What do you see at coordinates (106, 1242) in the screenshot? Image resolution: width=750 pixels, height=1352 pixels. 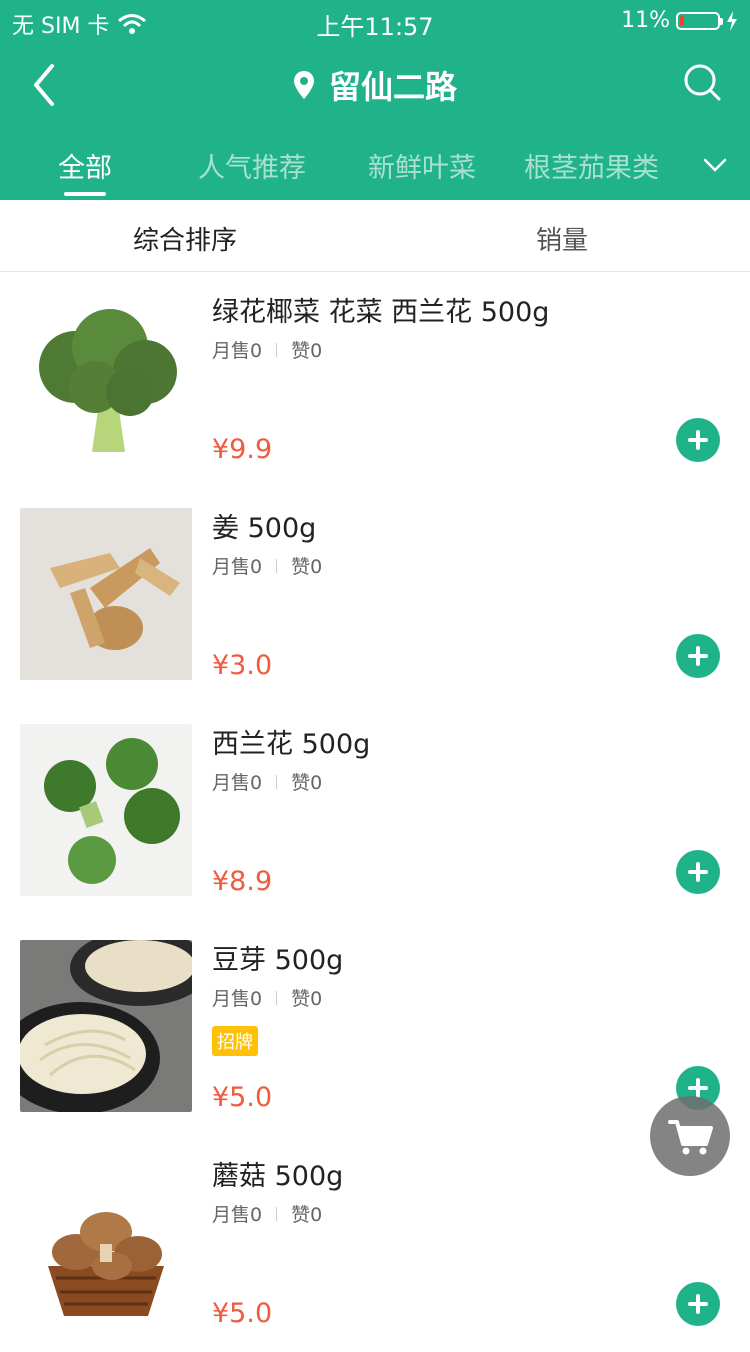 I see `mushroom-image` at bounding box center [106, 1242].